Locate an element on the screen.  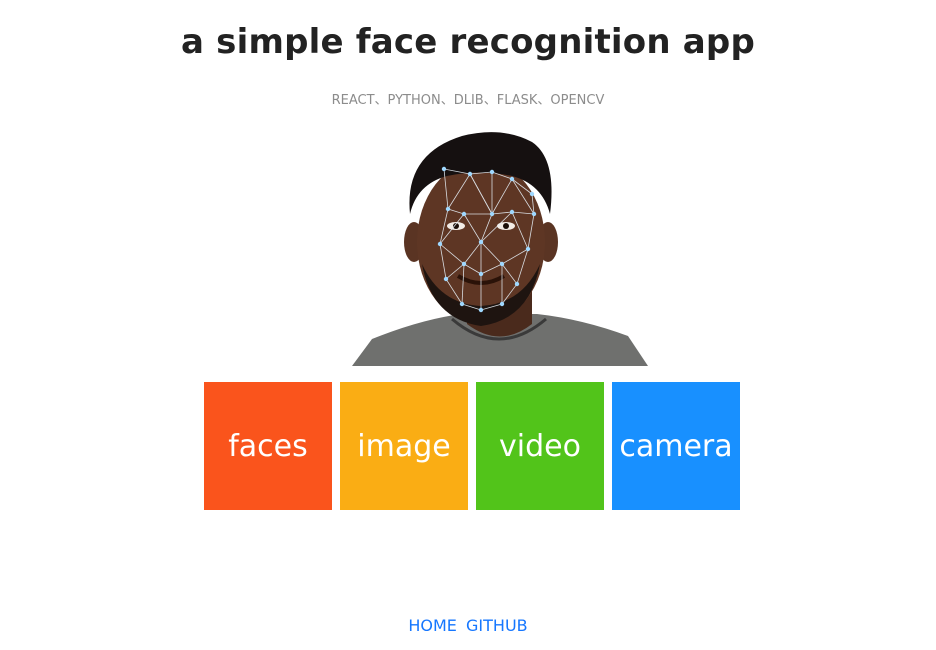
camera-tile: camera is located at coordinates (676, 446).